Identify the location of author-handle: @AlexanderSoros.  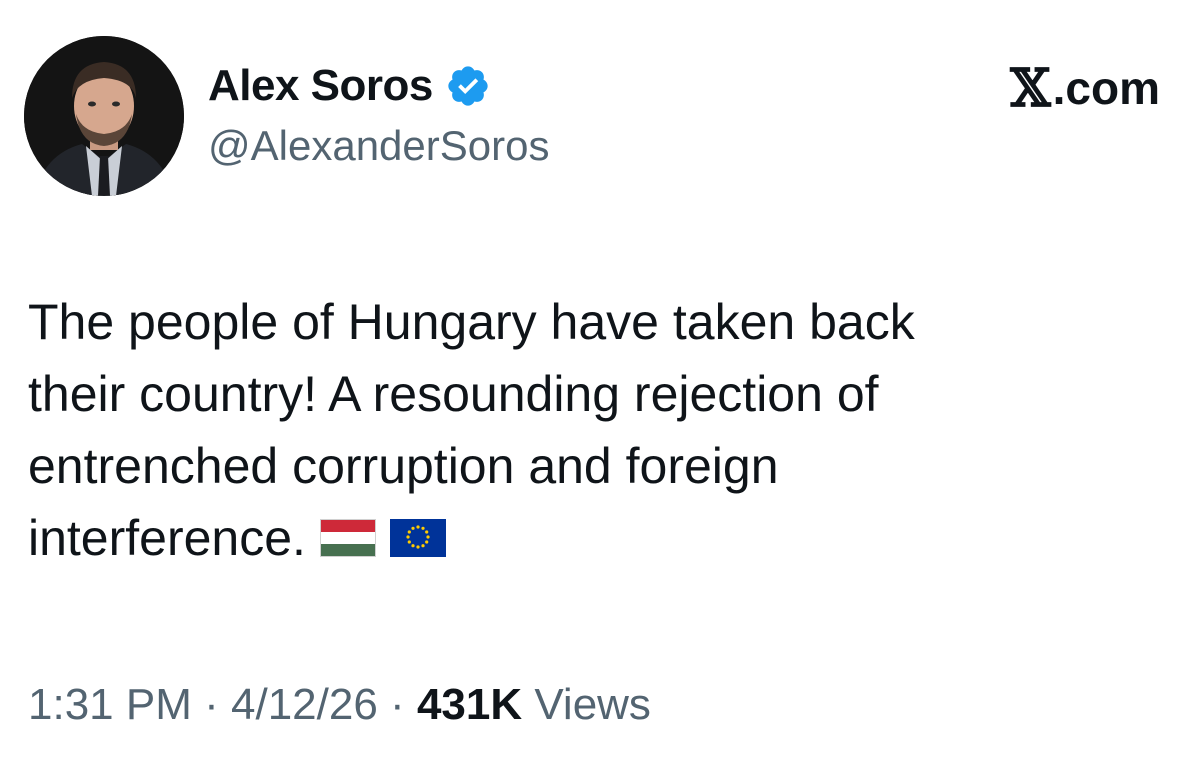
(378, 146).